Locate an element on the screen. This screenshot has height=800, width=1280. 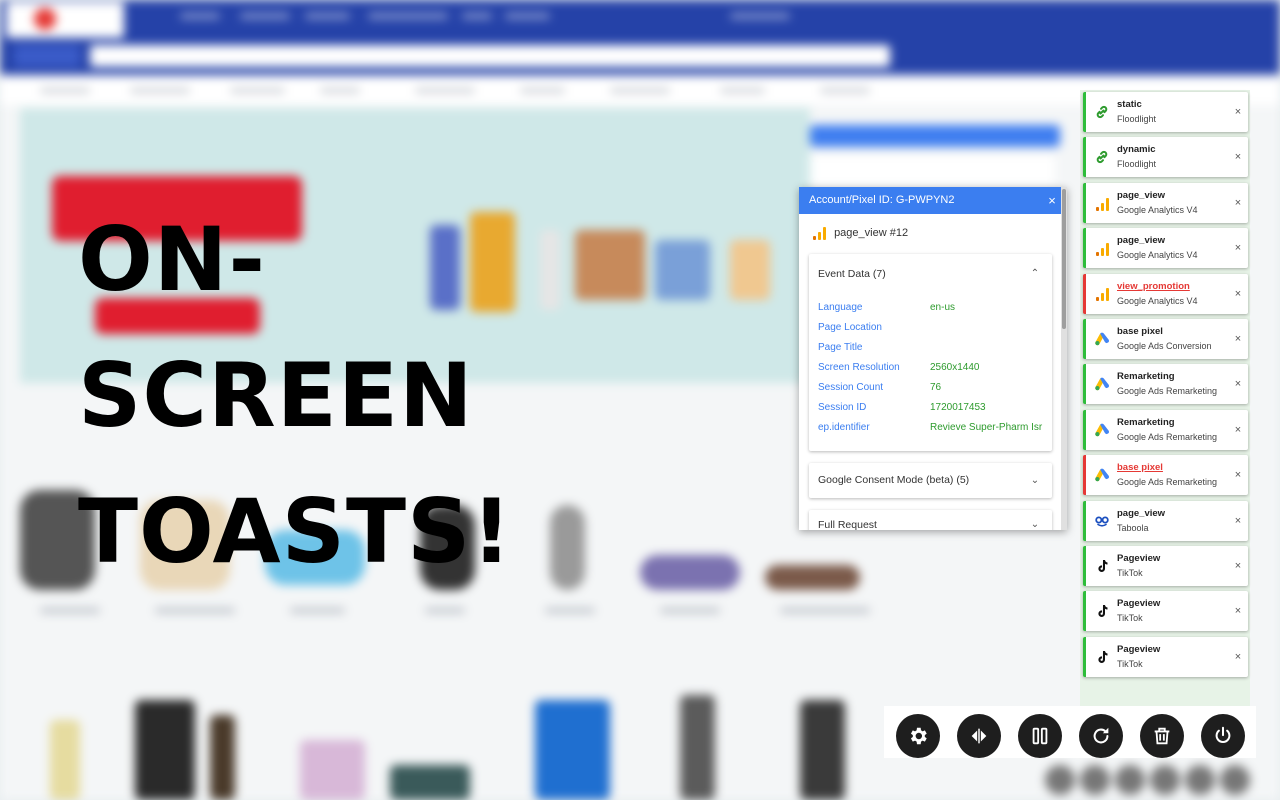
toast-event-name: static is located at coordinates (1129, 104).